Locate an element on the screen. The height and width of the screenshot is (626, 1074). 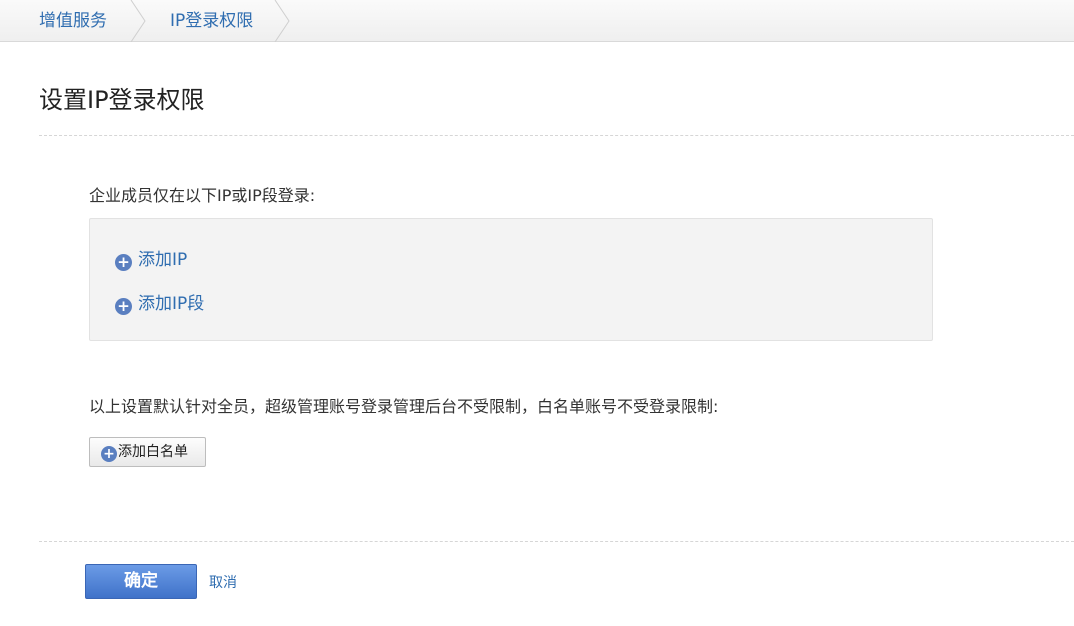
breadcrumb-item-value-added-services: 增值服务 is located at coordinates (73, 21).